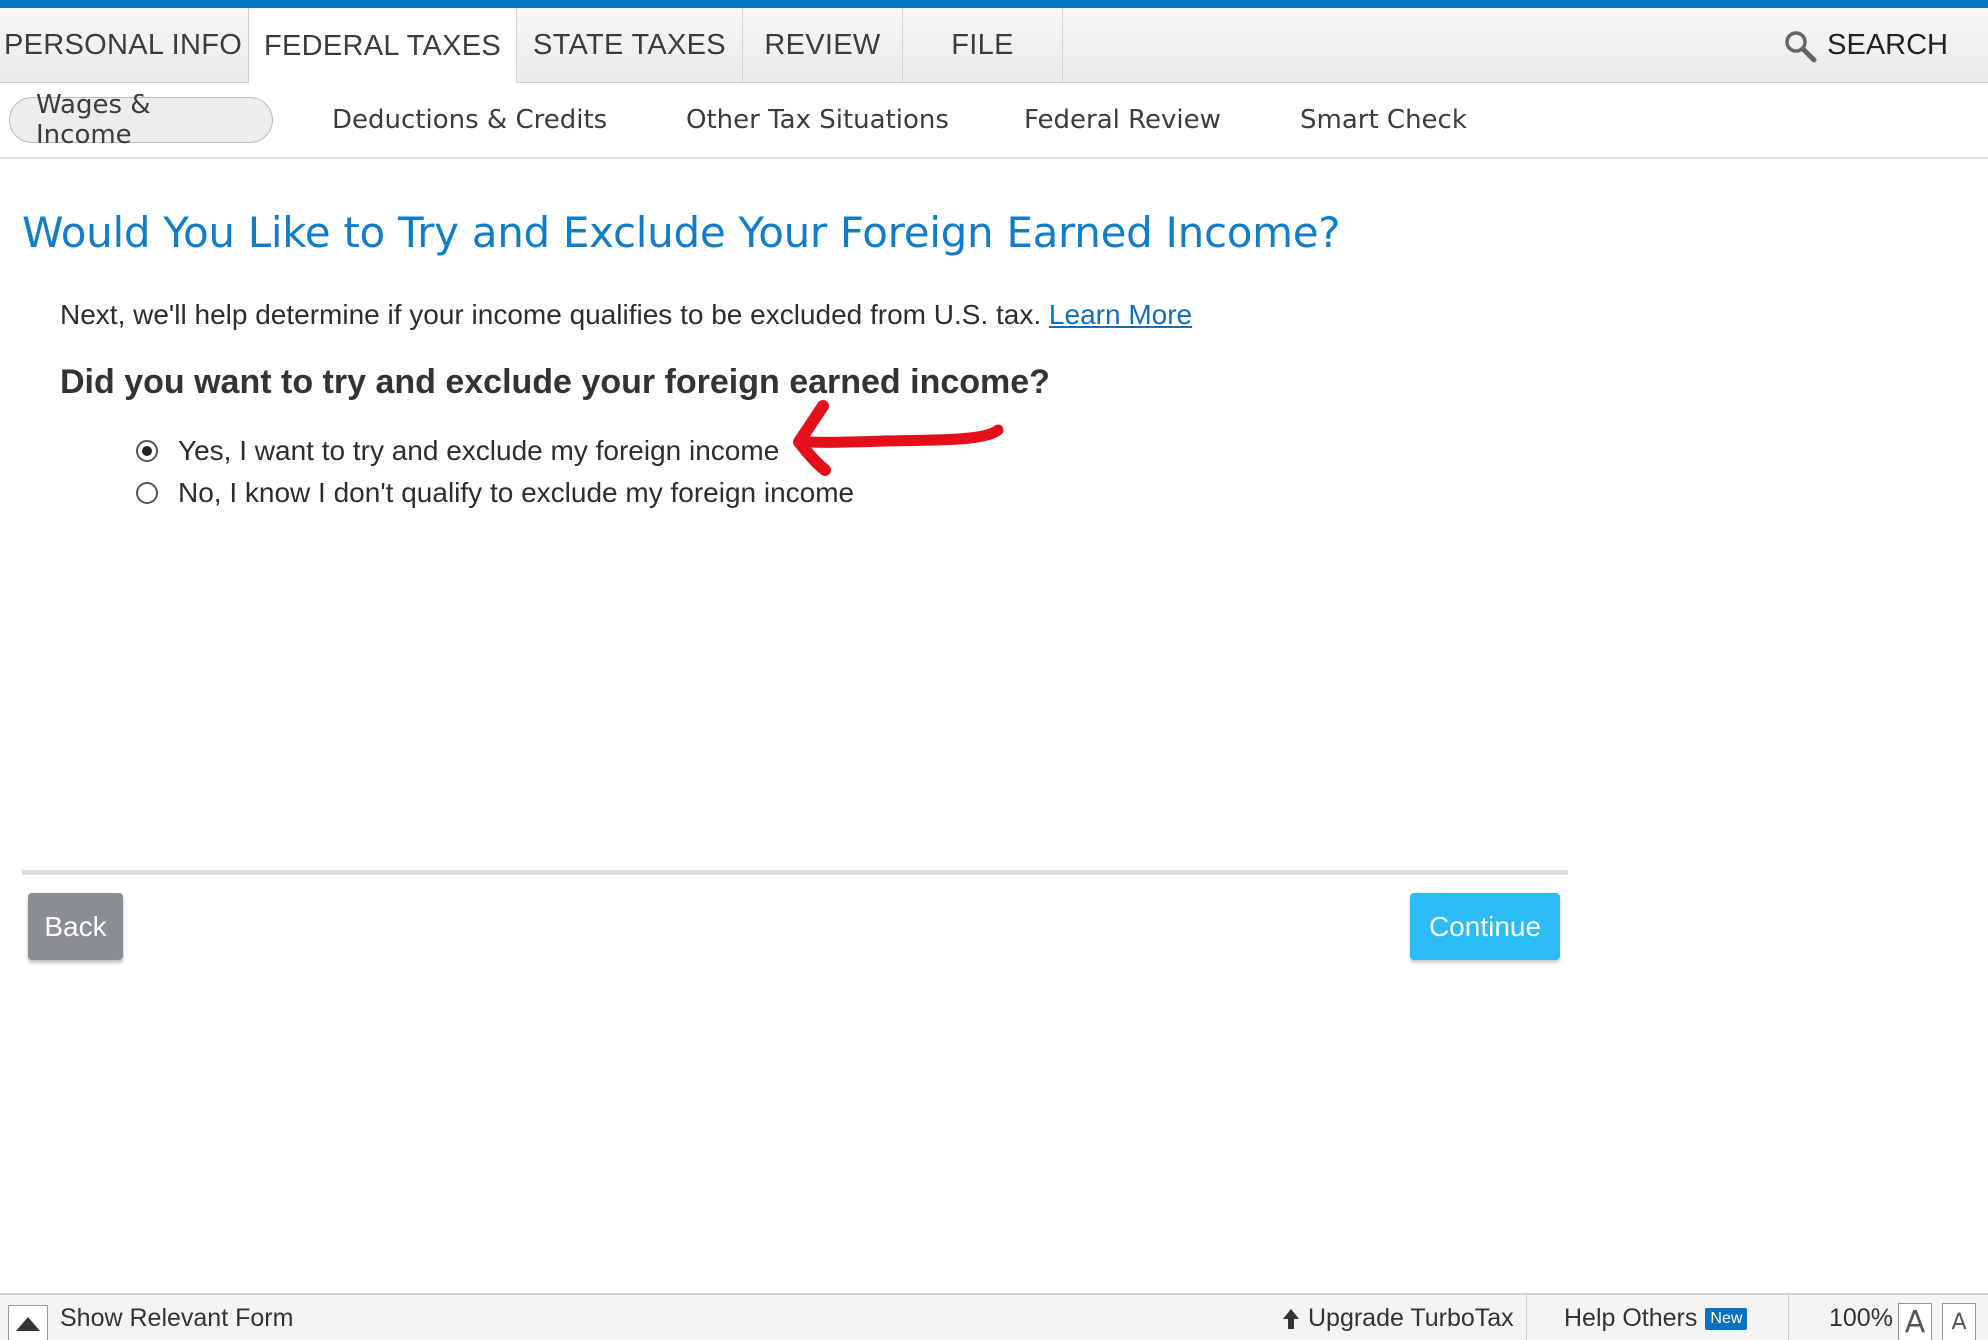  What do you see at coordinates (383, 46) in the screenshot?
I see `tab-federal-taxes: FEDERAL TAXES` at bounding box center [383, 46].